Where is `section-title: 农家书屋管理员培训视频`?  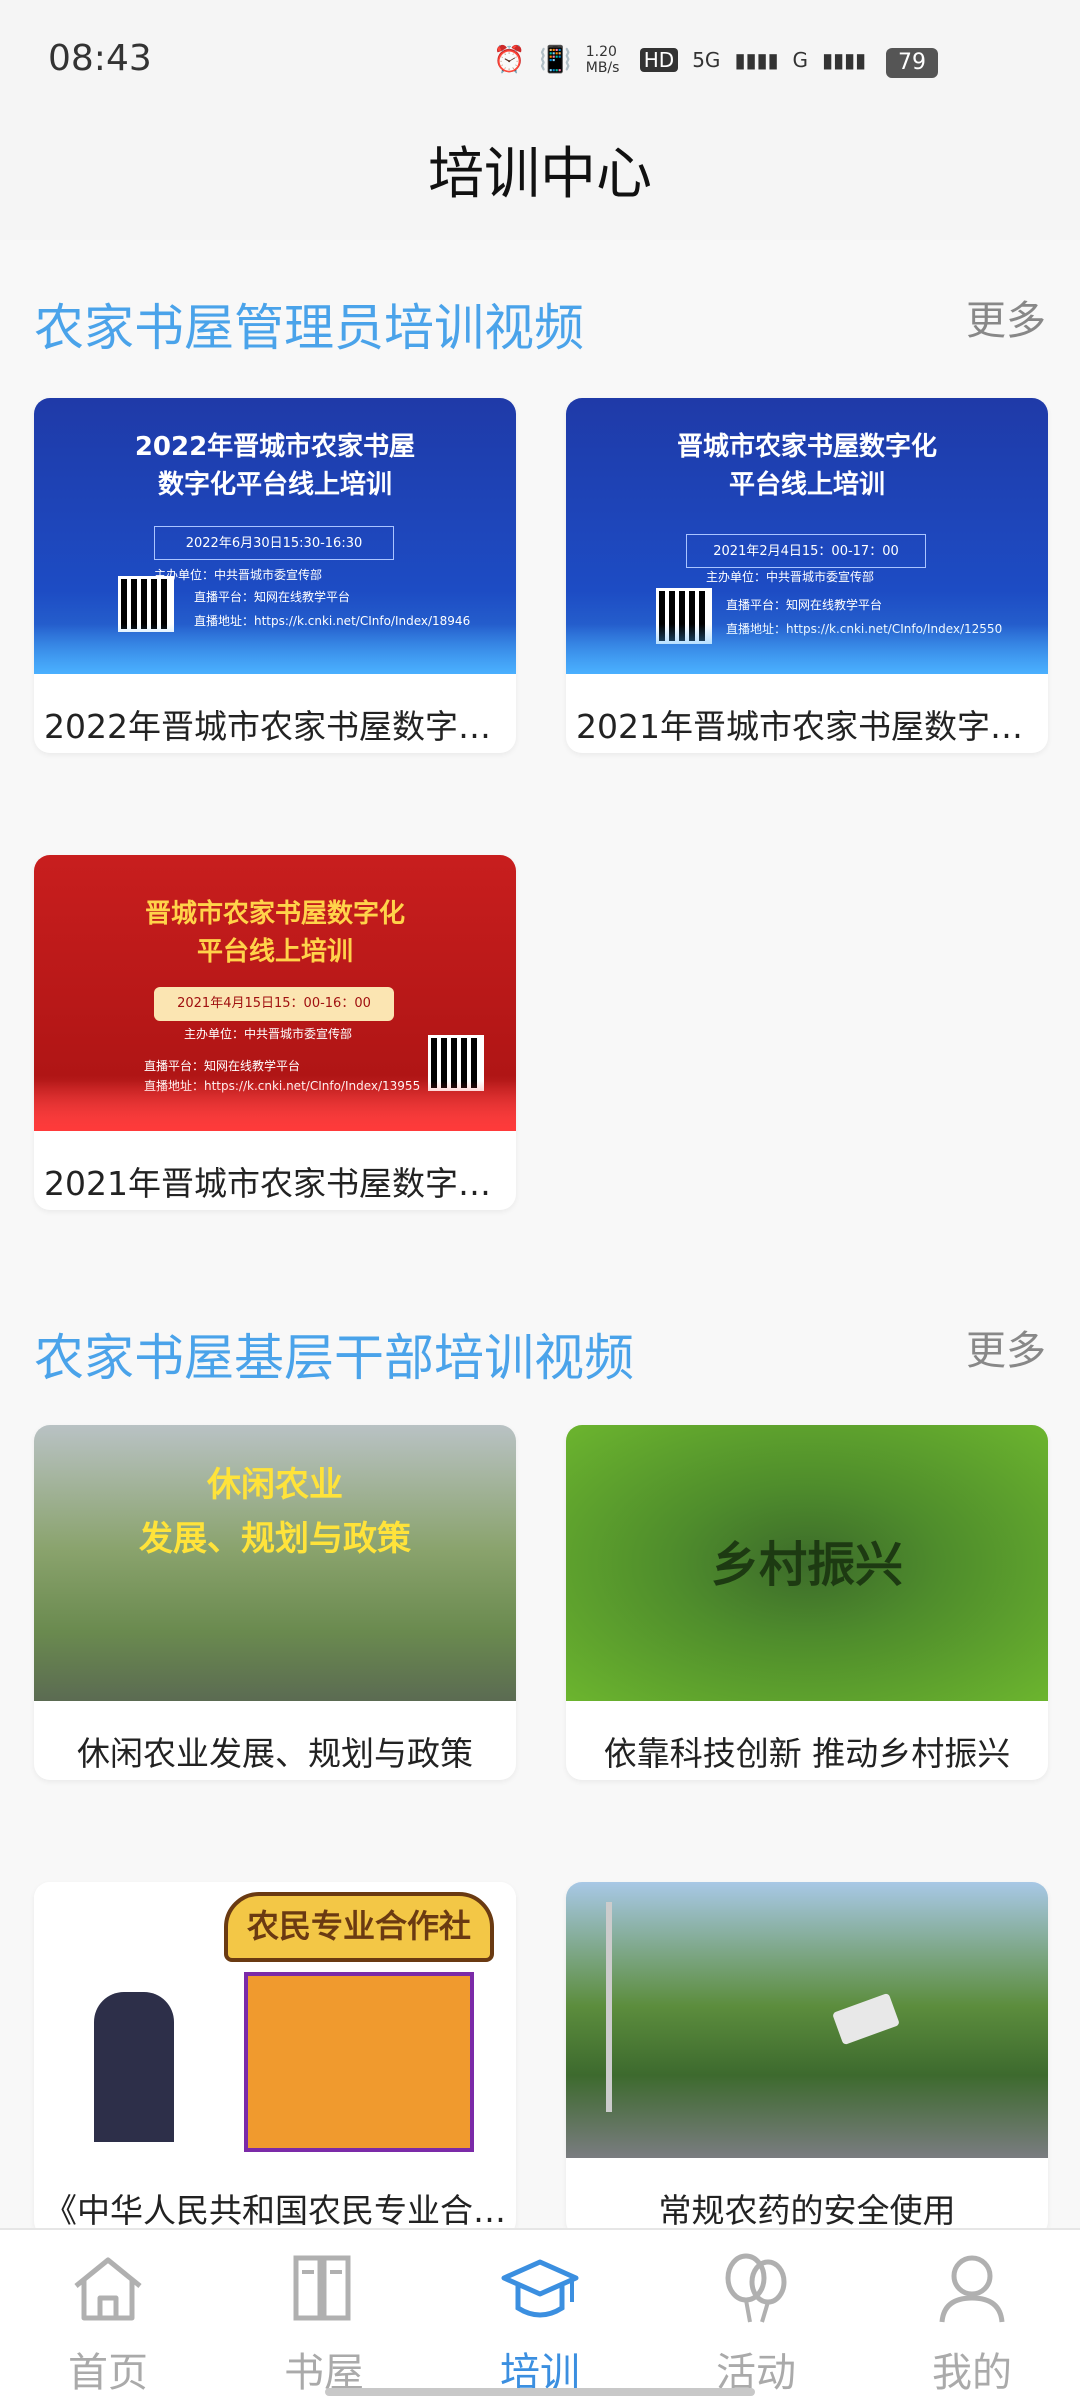 section-title: 农家书屋管理员培训视频 is located at coordinates (309, 328).